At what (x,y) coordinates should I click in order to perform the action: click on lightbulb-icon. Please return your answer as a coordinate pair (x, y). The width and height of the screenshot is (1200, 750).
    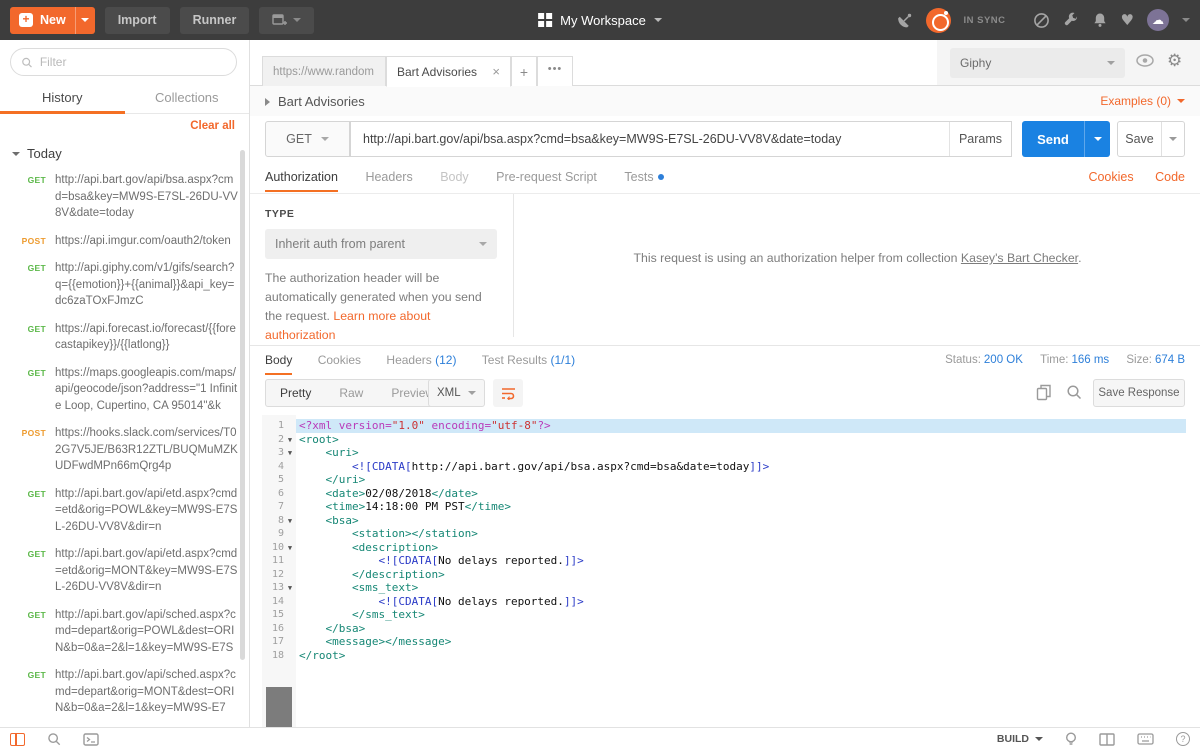
    Looking at the image, I should click on (1071, 739).